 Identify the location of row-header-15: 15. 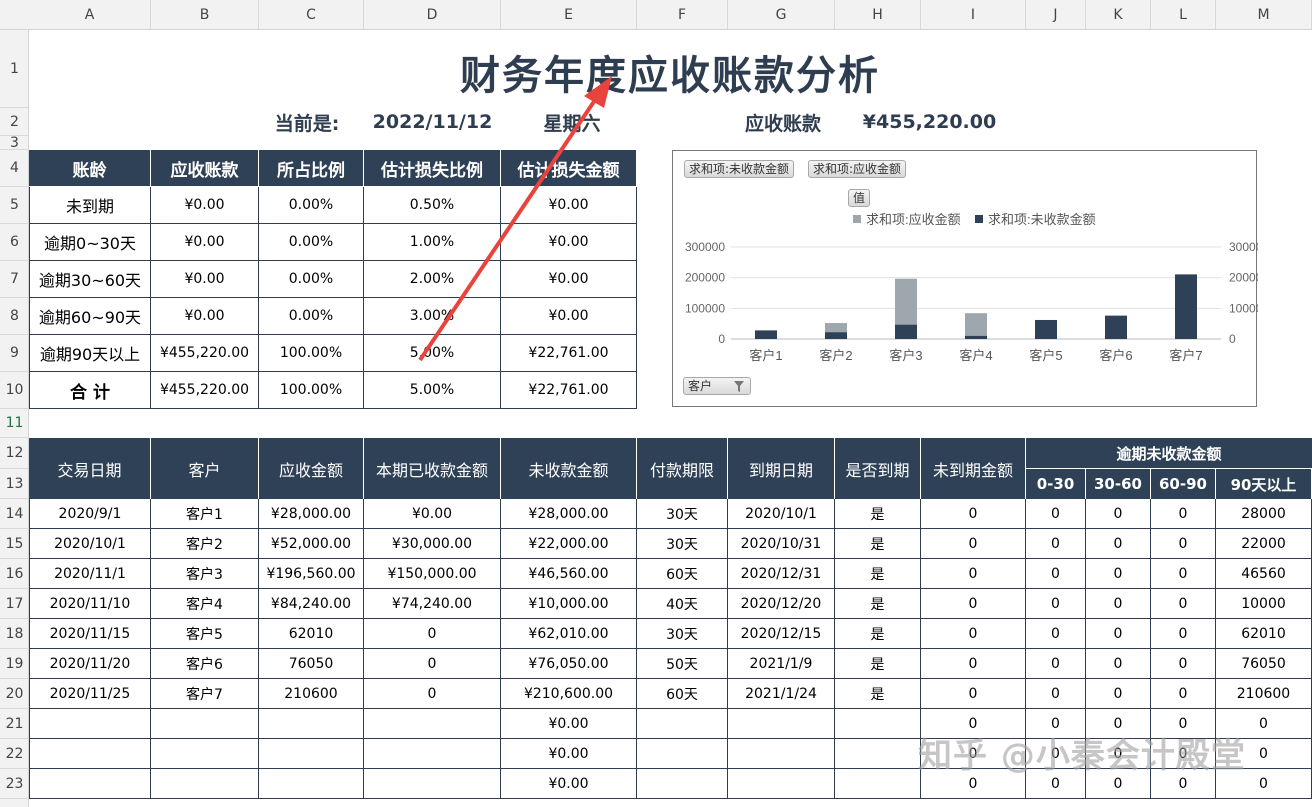
(14, 544).